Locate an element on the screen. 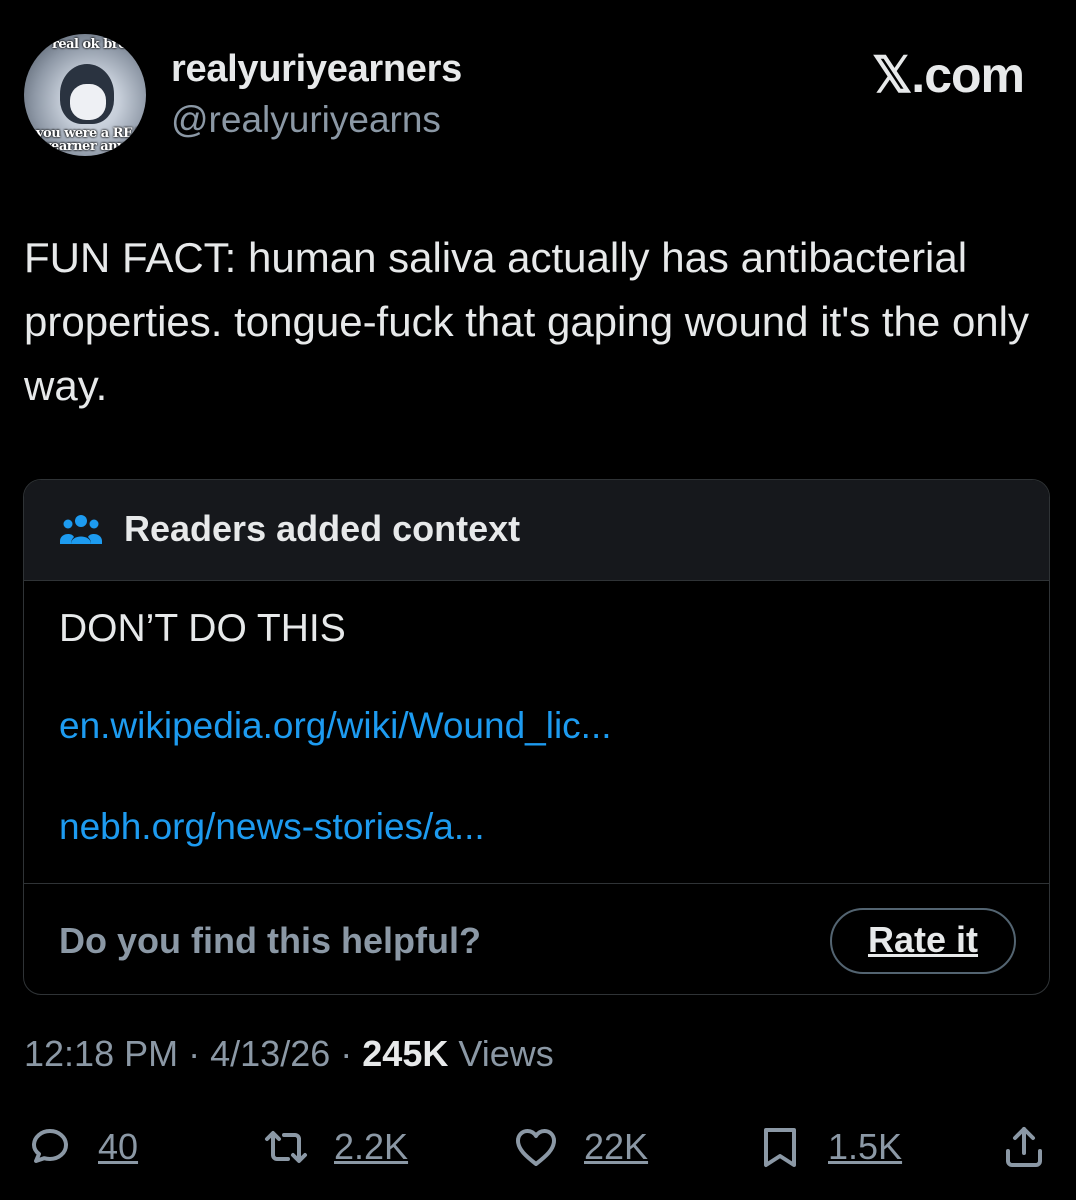 This screenshot has width=1076, height=1200. bookmark-button: 1.5K is located at coordinates (829, 1147).